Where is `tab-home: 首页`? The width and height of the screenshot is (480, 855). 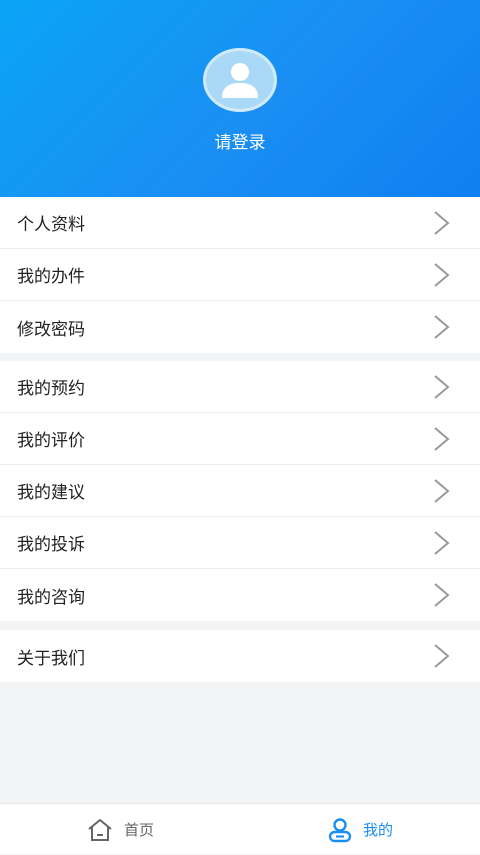
tab-home: 首页 is located at coordinates (120, 829).